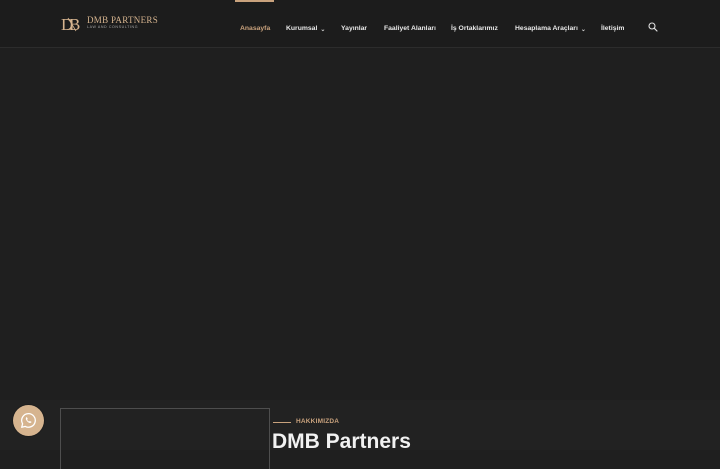  I want to click on nav-item-faaliyet-alanlari: Faaliyet Alanları, so click(410, 29).